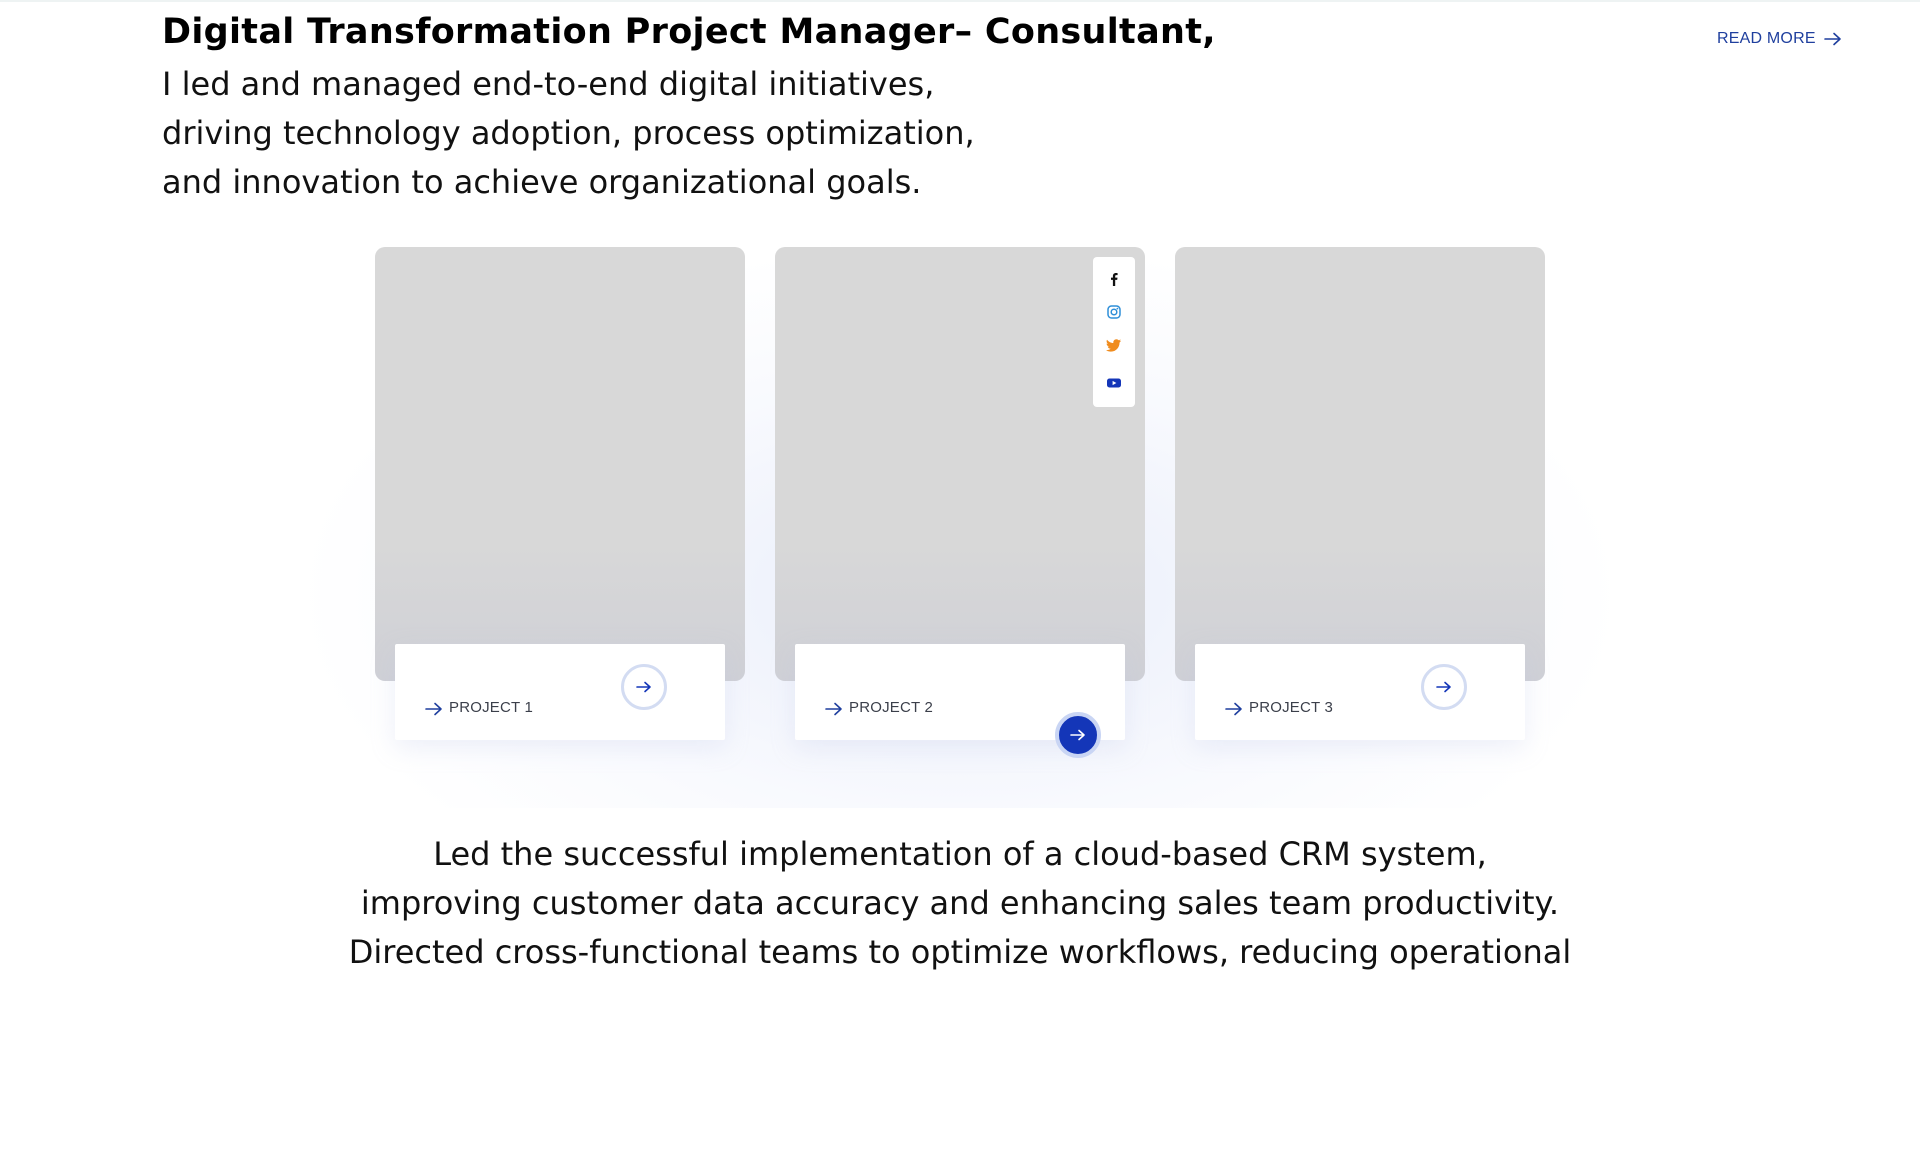 The image size is (1920, 1167). What do you see at coordinates (1360, 692) in the screenshot?
I see `project-caption: PROJECT 3` at bounding box center [1360, 692].